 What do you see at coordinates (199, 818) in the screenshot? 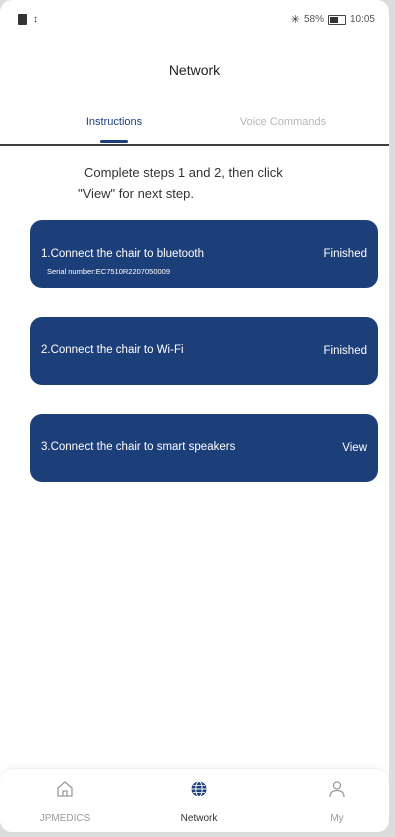
I see `nav-label: Network` at bounding box center [199, 818].